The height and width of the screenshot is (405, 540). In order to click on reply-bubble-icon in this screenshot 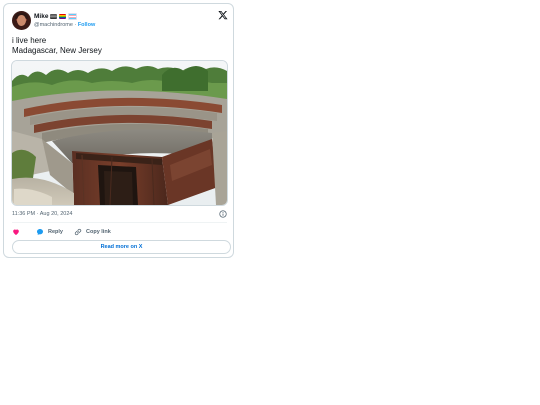, I will do `click(40, 232)`.